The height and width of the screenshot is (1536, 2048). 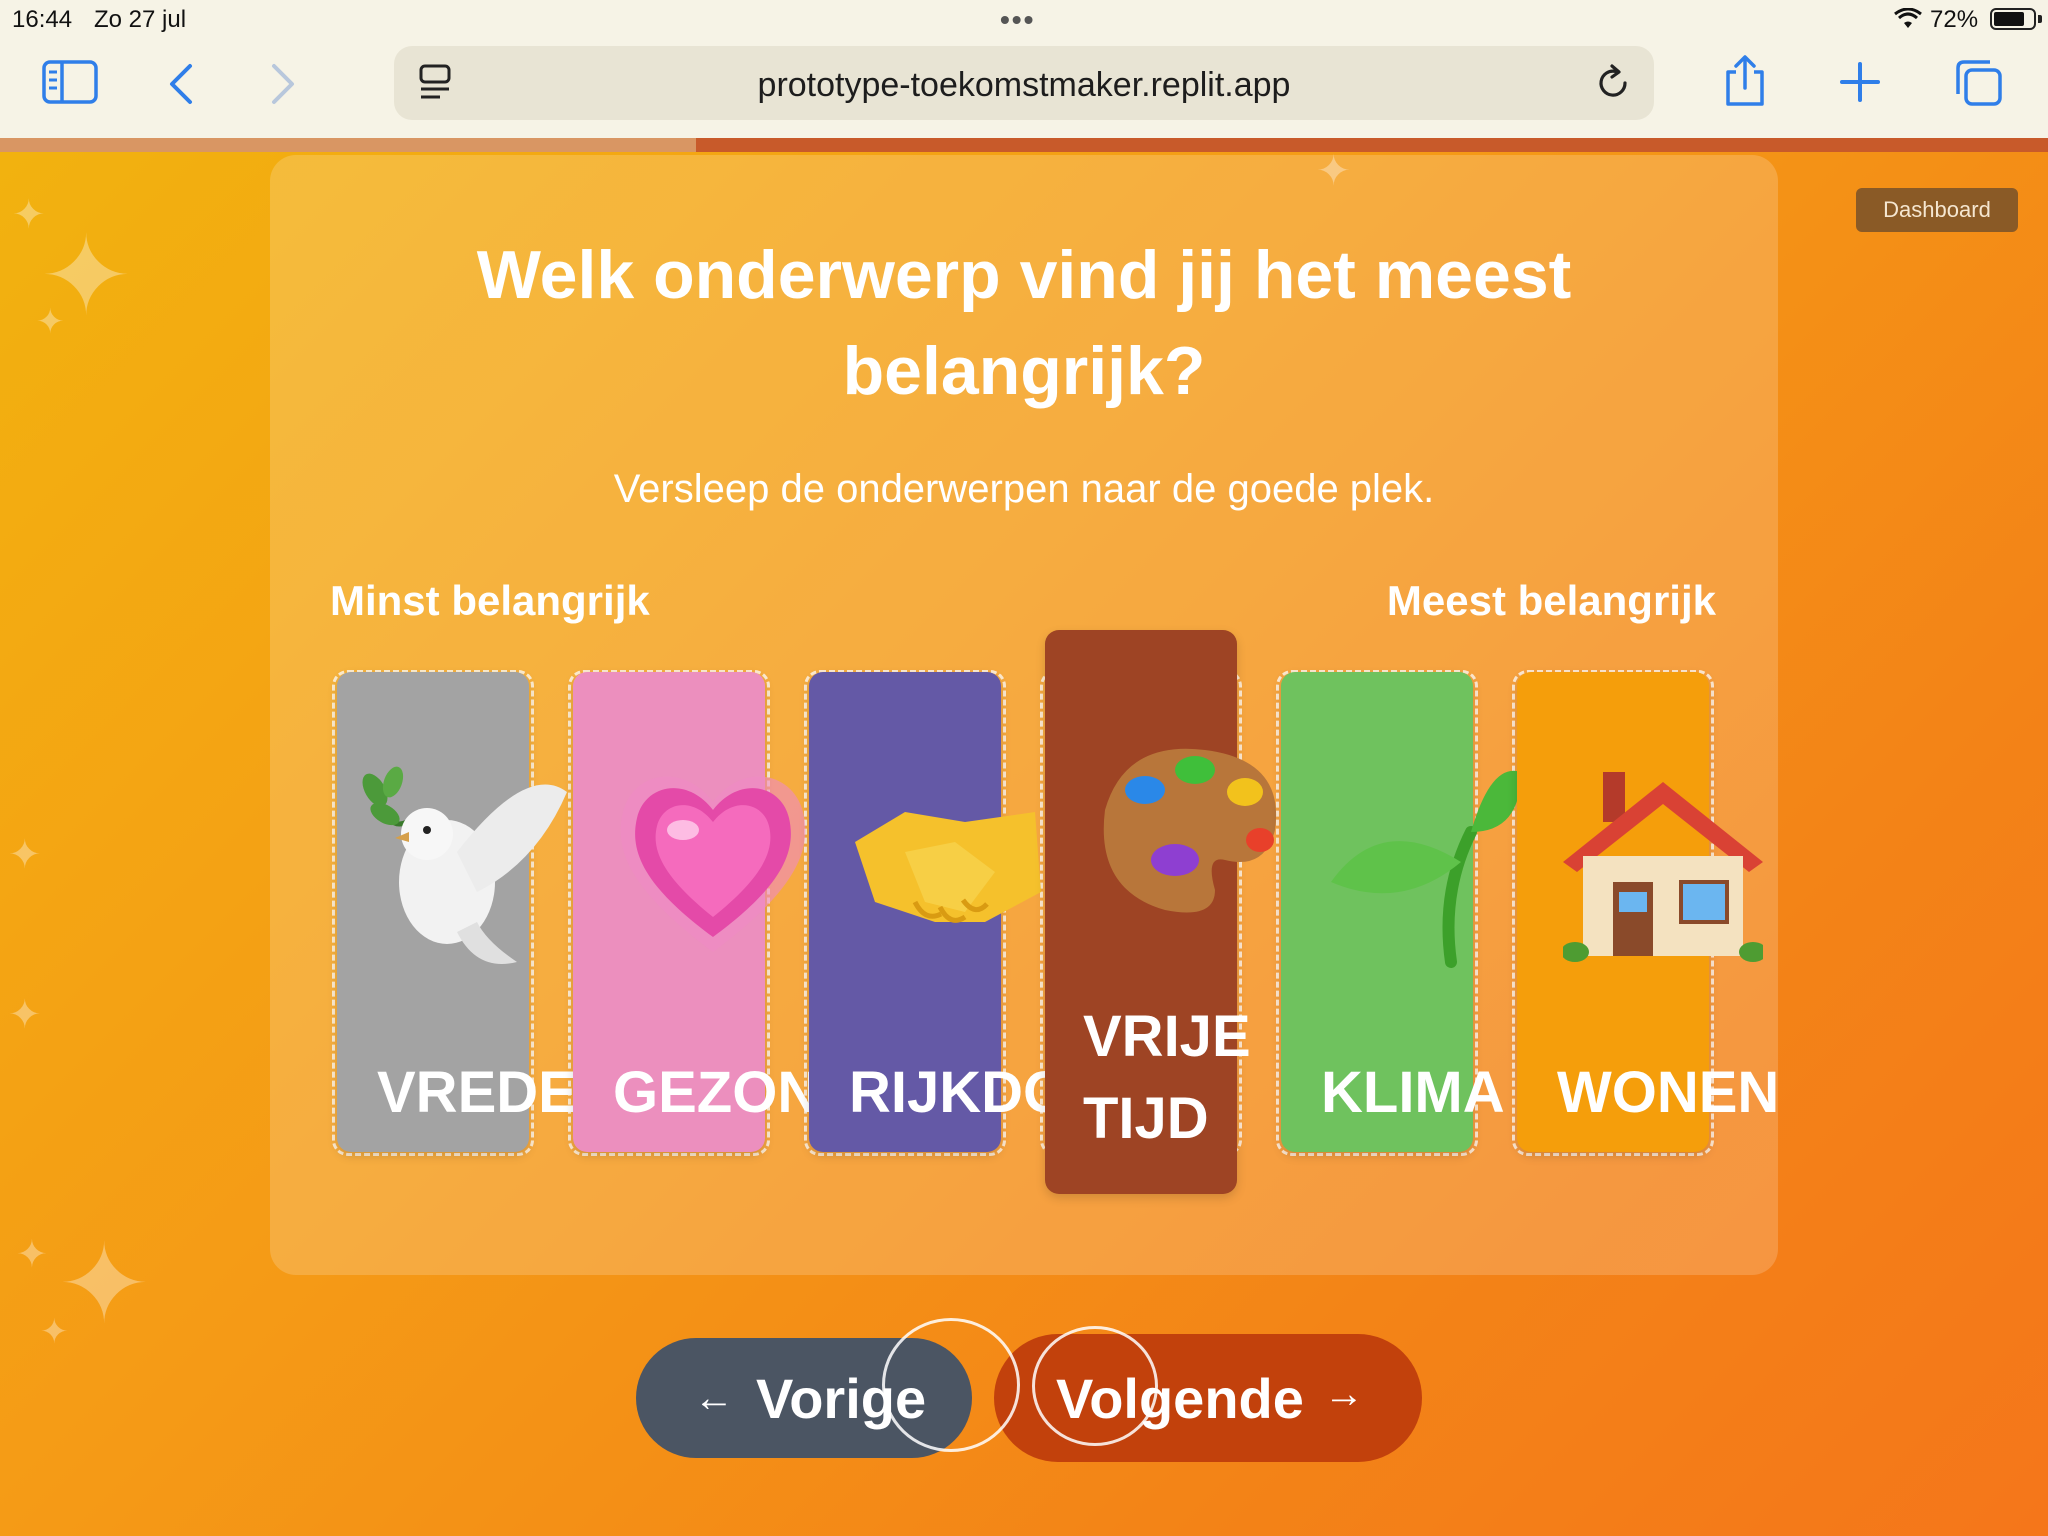 I want to click on arrow-right-icon: →, so click(x=1344, y=1394).